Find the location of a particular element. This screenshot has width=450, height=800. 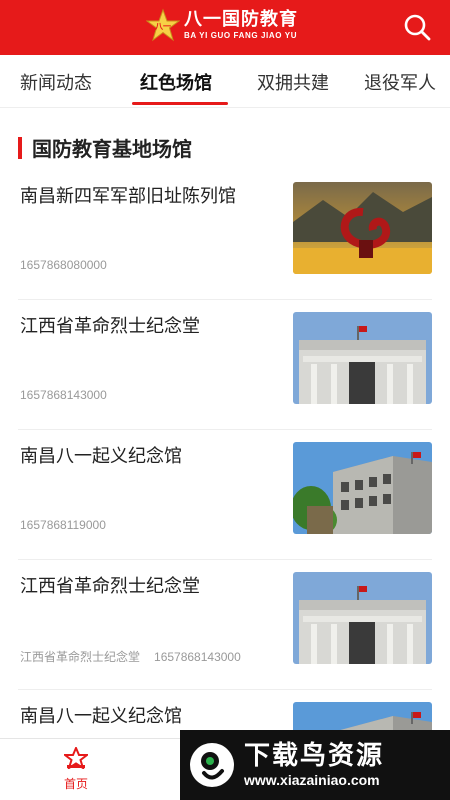

item-timestamp: 1657868080000 is located at coordinates (63, 265).